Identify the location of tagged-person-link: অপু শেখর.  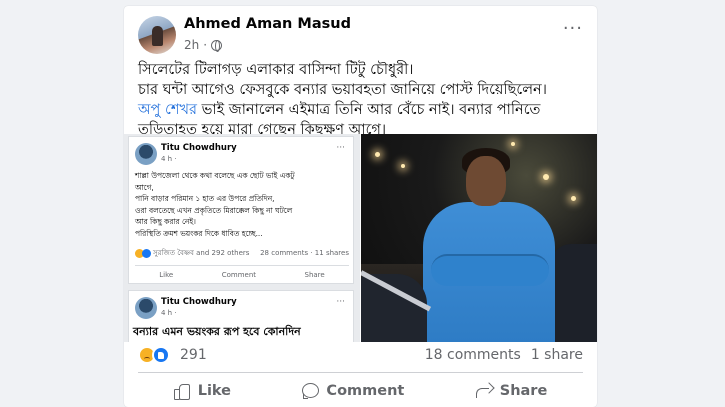
(167, 110).